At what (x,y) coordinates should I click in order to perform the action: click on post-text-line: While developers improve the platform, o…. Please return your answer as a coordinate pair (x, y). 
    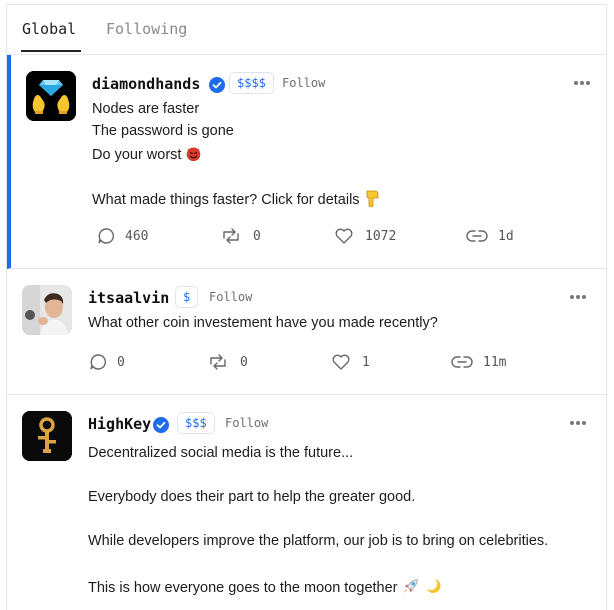
    Looking at the image, I should click on (318, 541).